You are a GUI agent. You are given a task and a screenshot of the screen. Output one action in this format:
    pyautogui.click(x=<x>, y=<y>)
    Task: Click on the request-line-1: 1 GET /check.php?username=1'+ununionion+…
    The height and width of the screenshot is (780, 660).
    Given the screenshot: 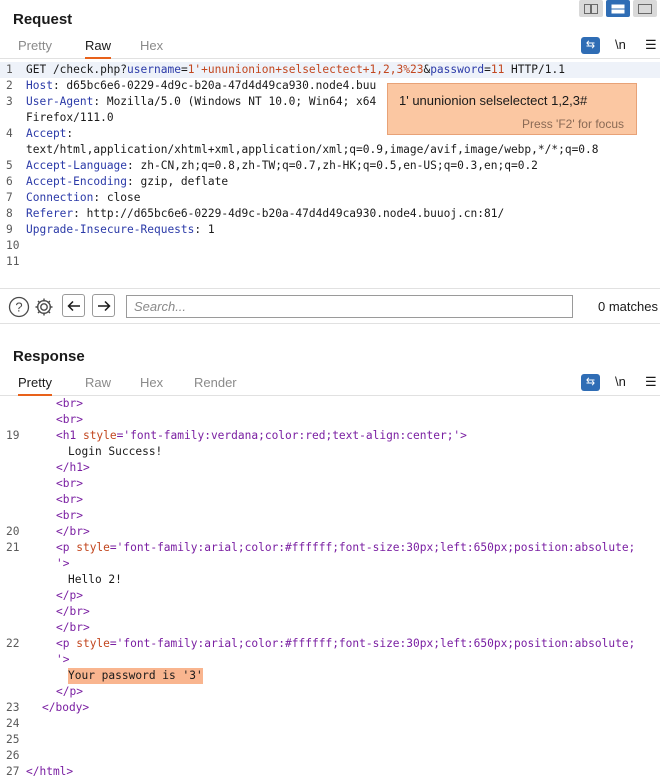 What is the action you would take?
    pyautogui.click(x=330, y=70)
    